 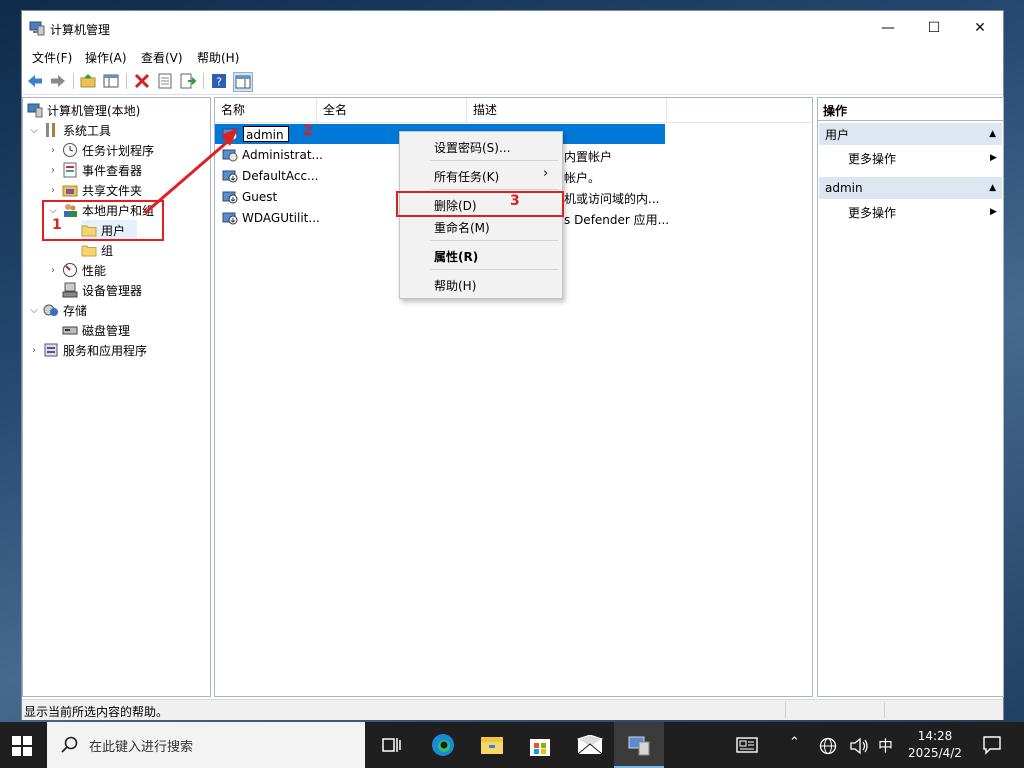 I want to click on menu-item-all-tasks: 所有任务(K), so click(x=466, y=176).